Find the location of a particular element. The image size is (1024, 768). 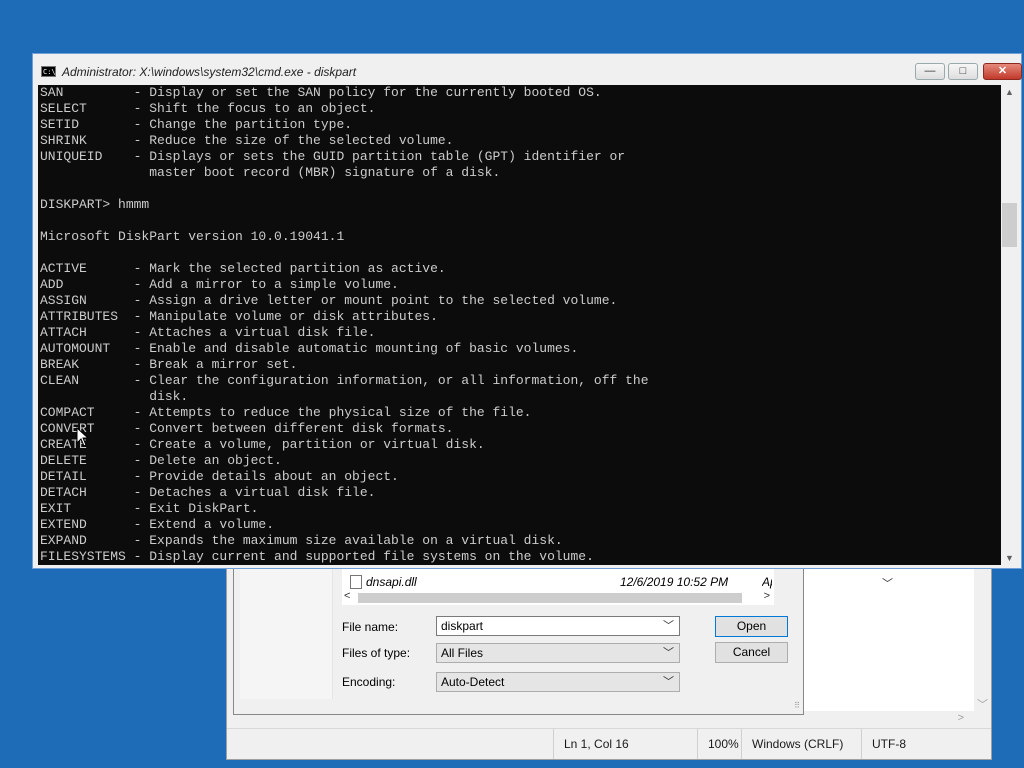

status-encoding: UTF-8 is located at coordinates (916, 744).